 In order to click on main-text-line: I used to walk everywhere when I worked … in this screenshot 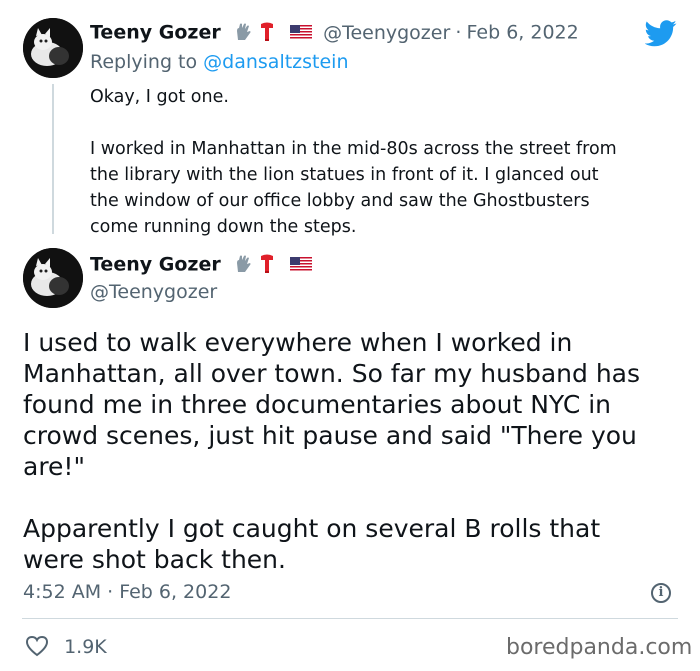, I will do `click(298, 342)`.